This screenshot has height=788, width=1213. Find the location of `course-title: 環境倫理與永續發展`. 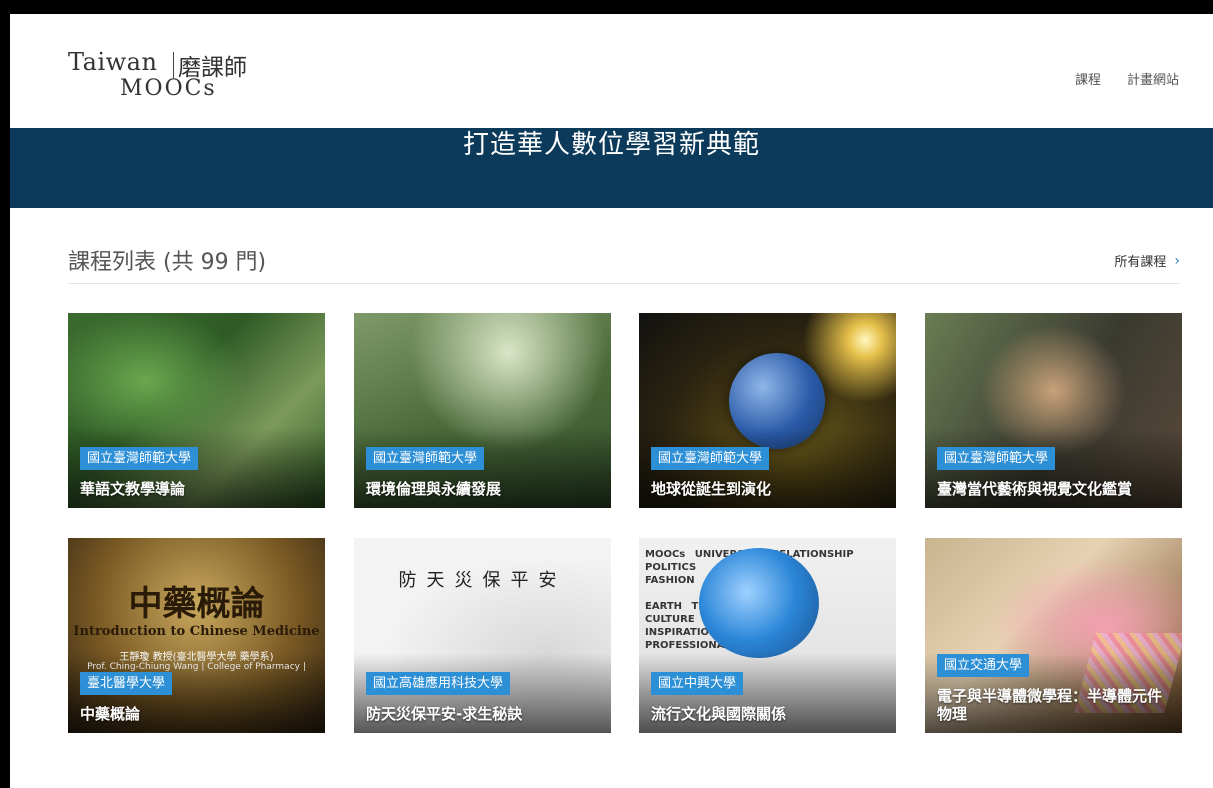

course-title: 環境倫理與永續發展 is located at coordinates (434, 489).